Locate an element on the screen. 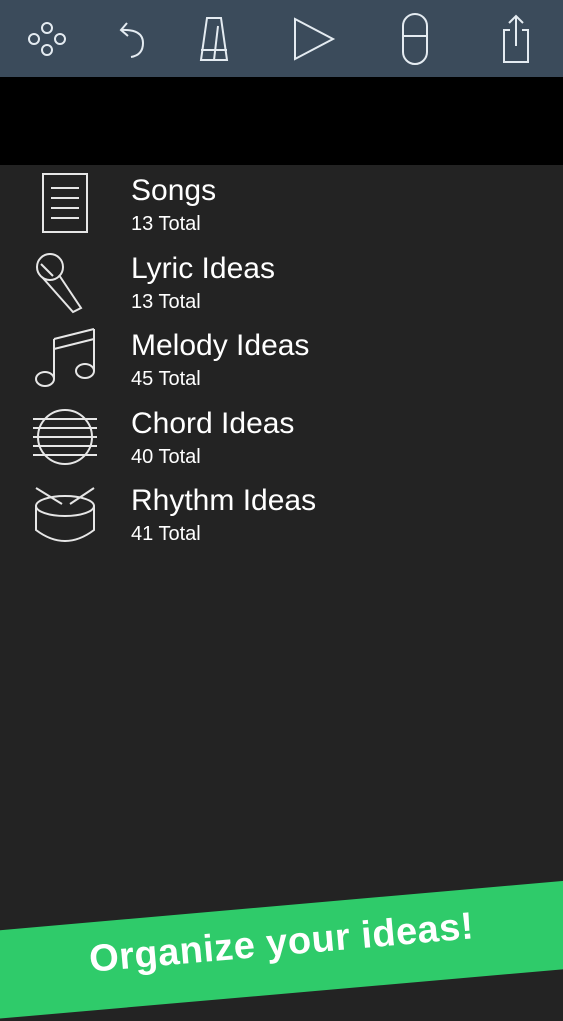 Image resolution: width=563 pixels, height=1021 pixels. chord-icon is located at coordinates (65, 437).